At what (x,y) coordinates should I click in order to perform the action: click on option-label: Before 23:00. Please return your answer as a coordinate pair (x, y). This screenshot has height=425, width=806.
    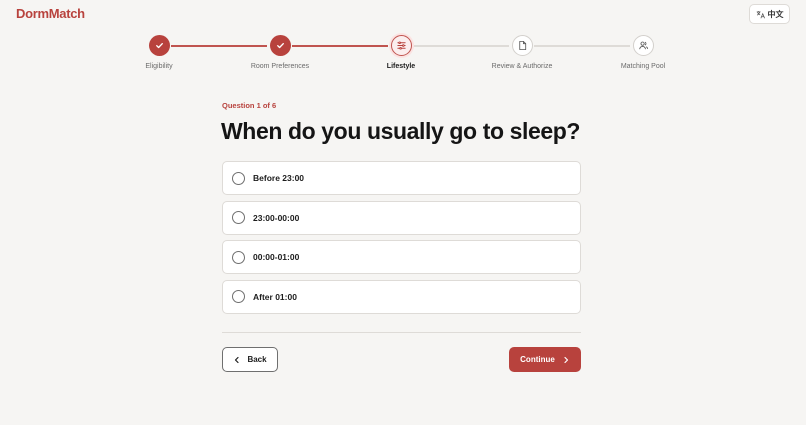
    Looking at the image, I should click on (279, 178).